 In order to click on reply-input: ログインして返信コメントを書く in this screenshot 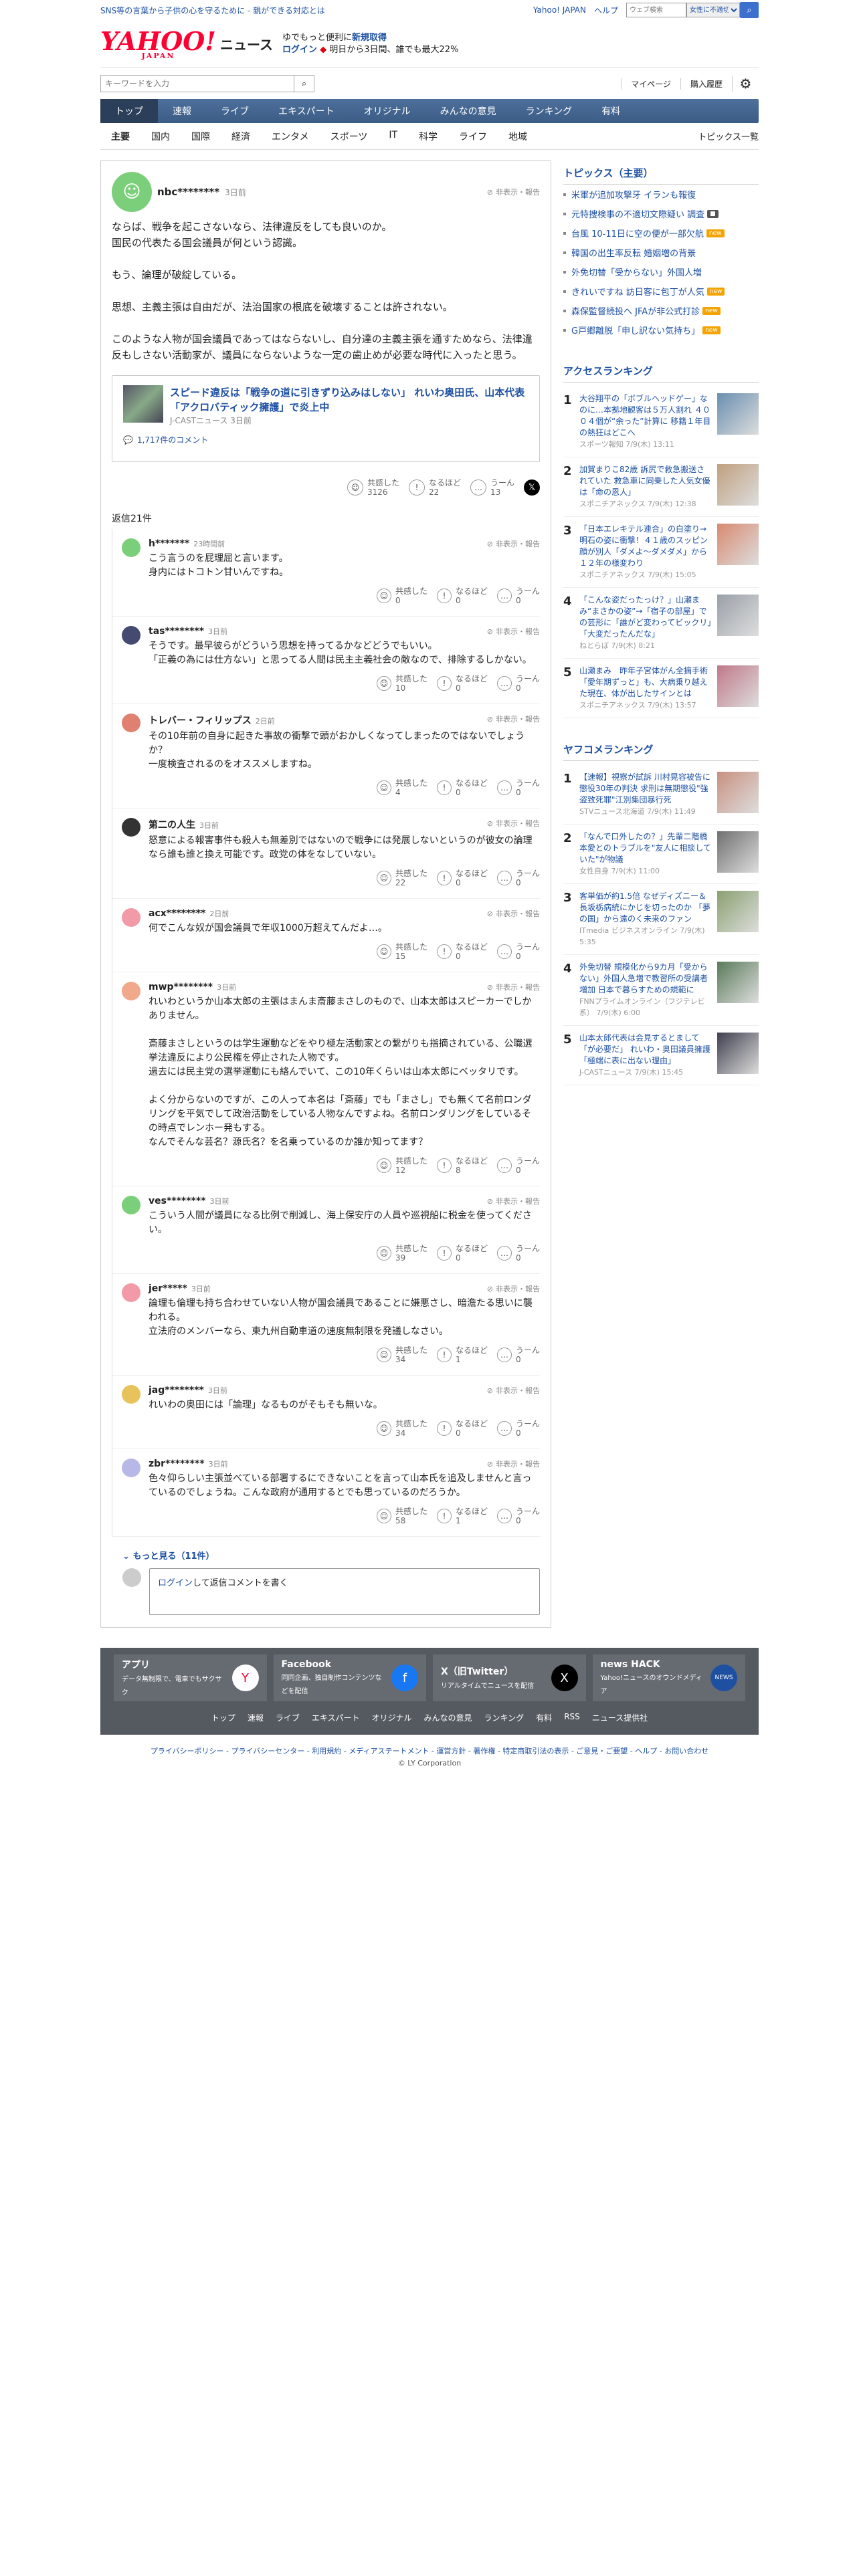, I will do `click(345, 1591)`.